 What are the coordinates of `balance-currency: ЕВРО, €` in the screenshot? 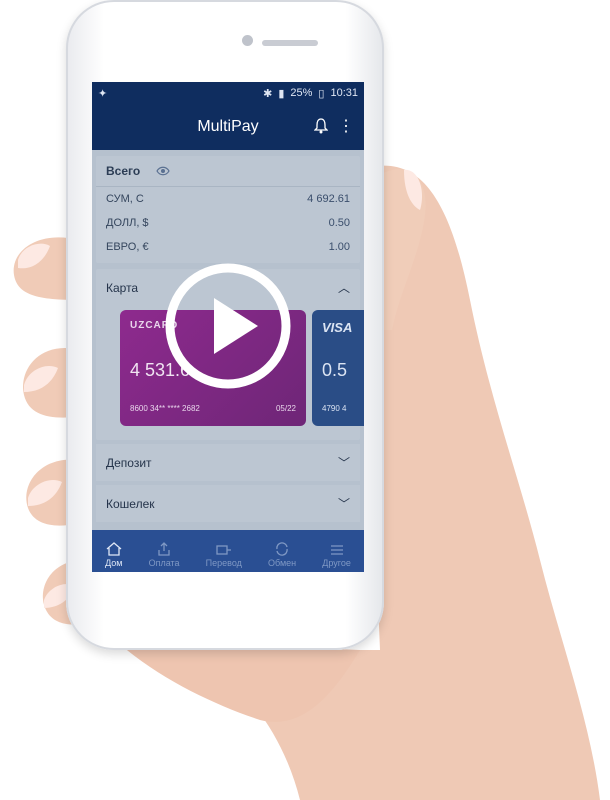 It's located at (127, 247).